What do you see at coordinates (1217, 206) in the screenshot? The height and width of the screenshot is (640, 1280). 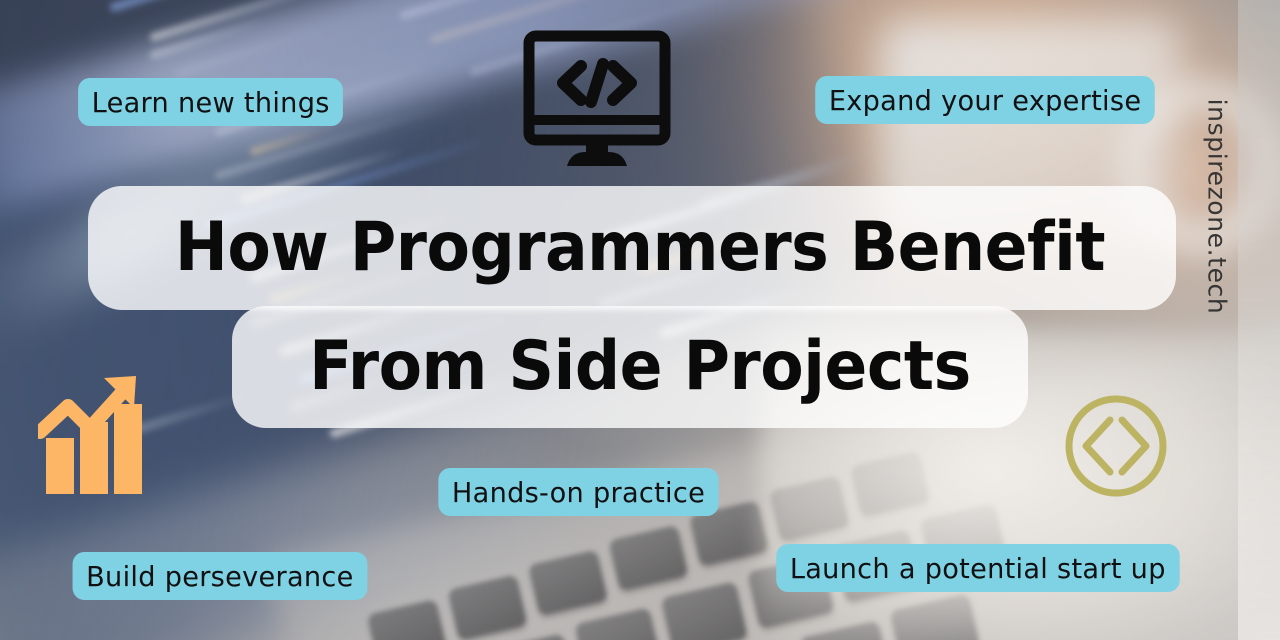 I see `site-watermark: inspirezone.tech` at bounding box center [1217, 206].